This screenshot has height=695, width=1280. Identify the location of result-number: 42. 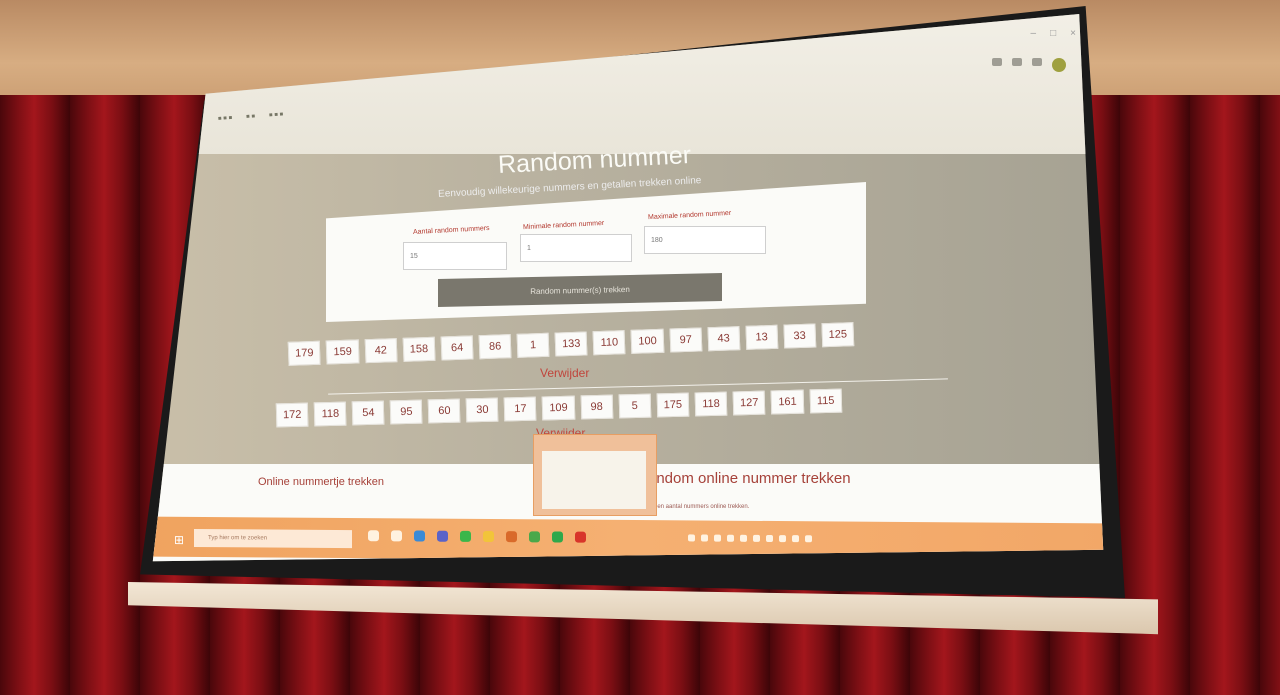
(381, 351).